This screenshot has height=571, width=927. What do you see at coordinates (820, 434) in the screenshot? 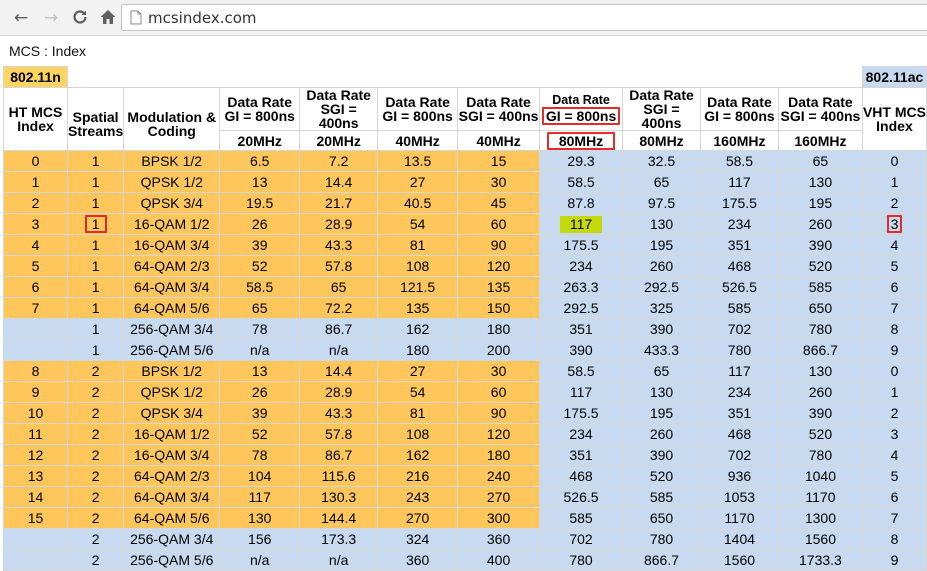
I see `rate-160-sgi-cell: 520` at bounding box center [820, 434].